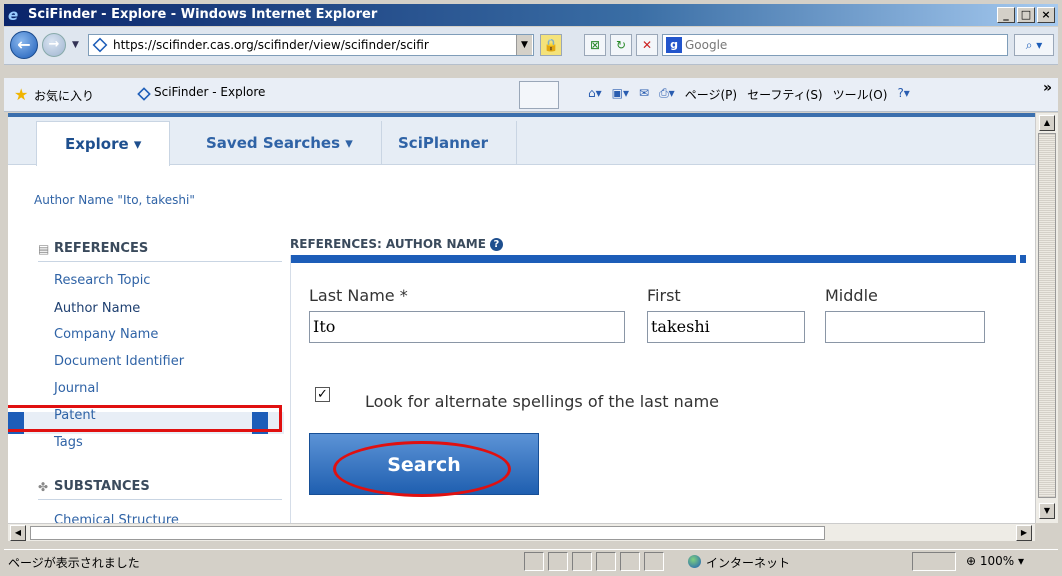 The width and height of the screenshot is (1062, 576). What do you see at coordinates (905, 327) in the screenshot?
I see `middle-name-input` at bounding box center [905, 327].